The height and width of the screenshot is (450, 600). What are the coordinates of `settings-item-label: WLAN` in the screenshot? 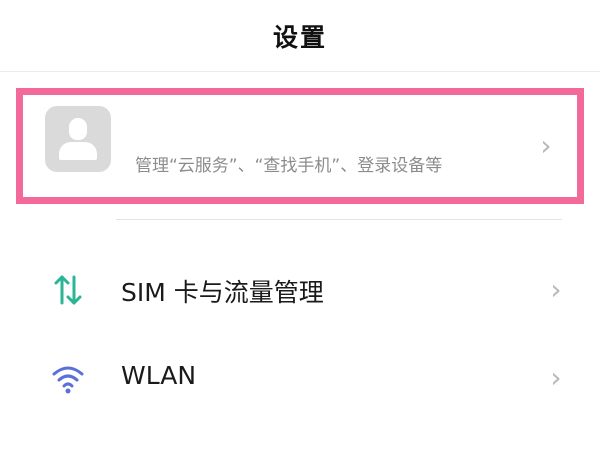 It's located at (159, 375).